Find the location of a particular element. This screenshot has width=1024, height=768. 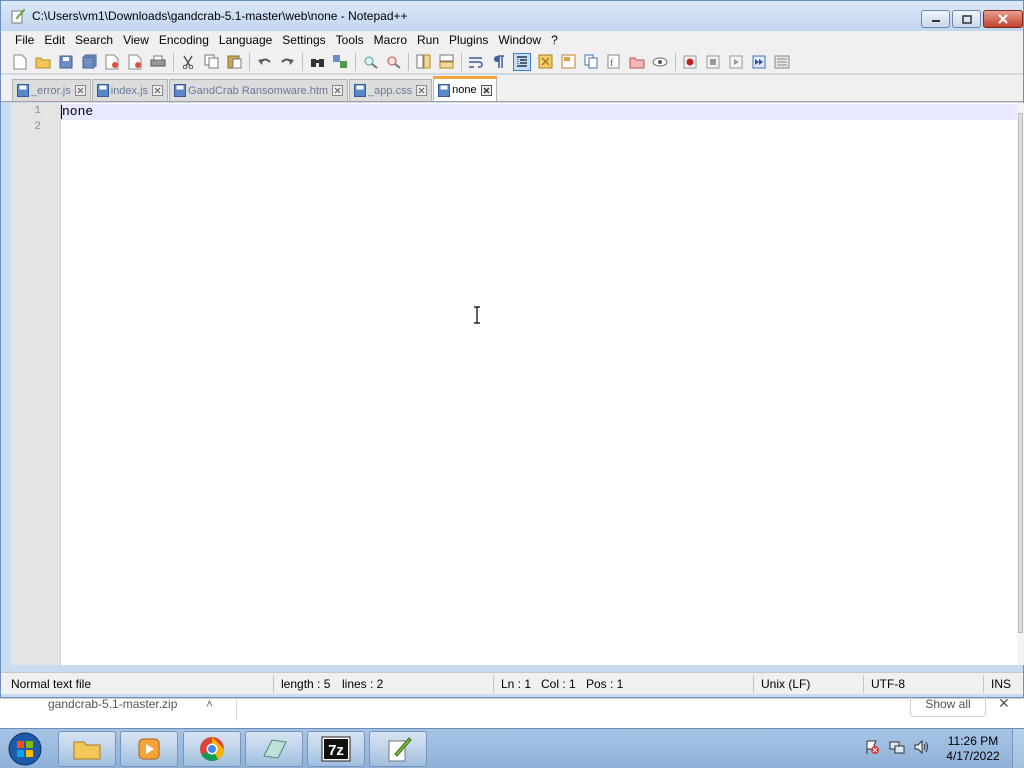

svg-text: 7z is located at coordinates (336, 750).